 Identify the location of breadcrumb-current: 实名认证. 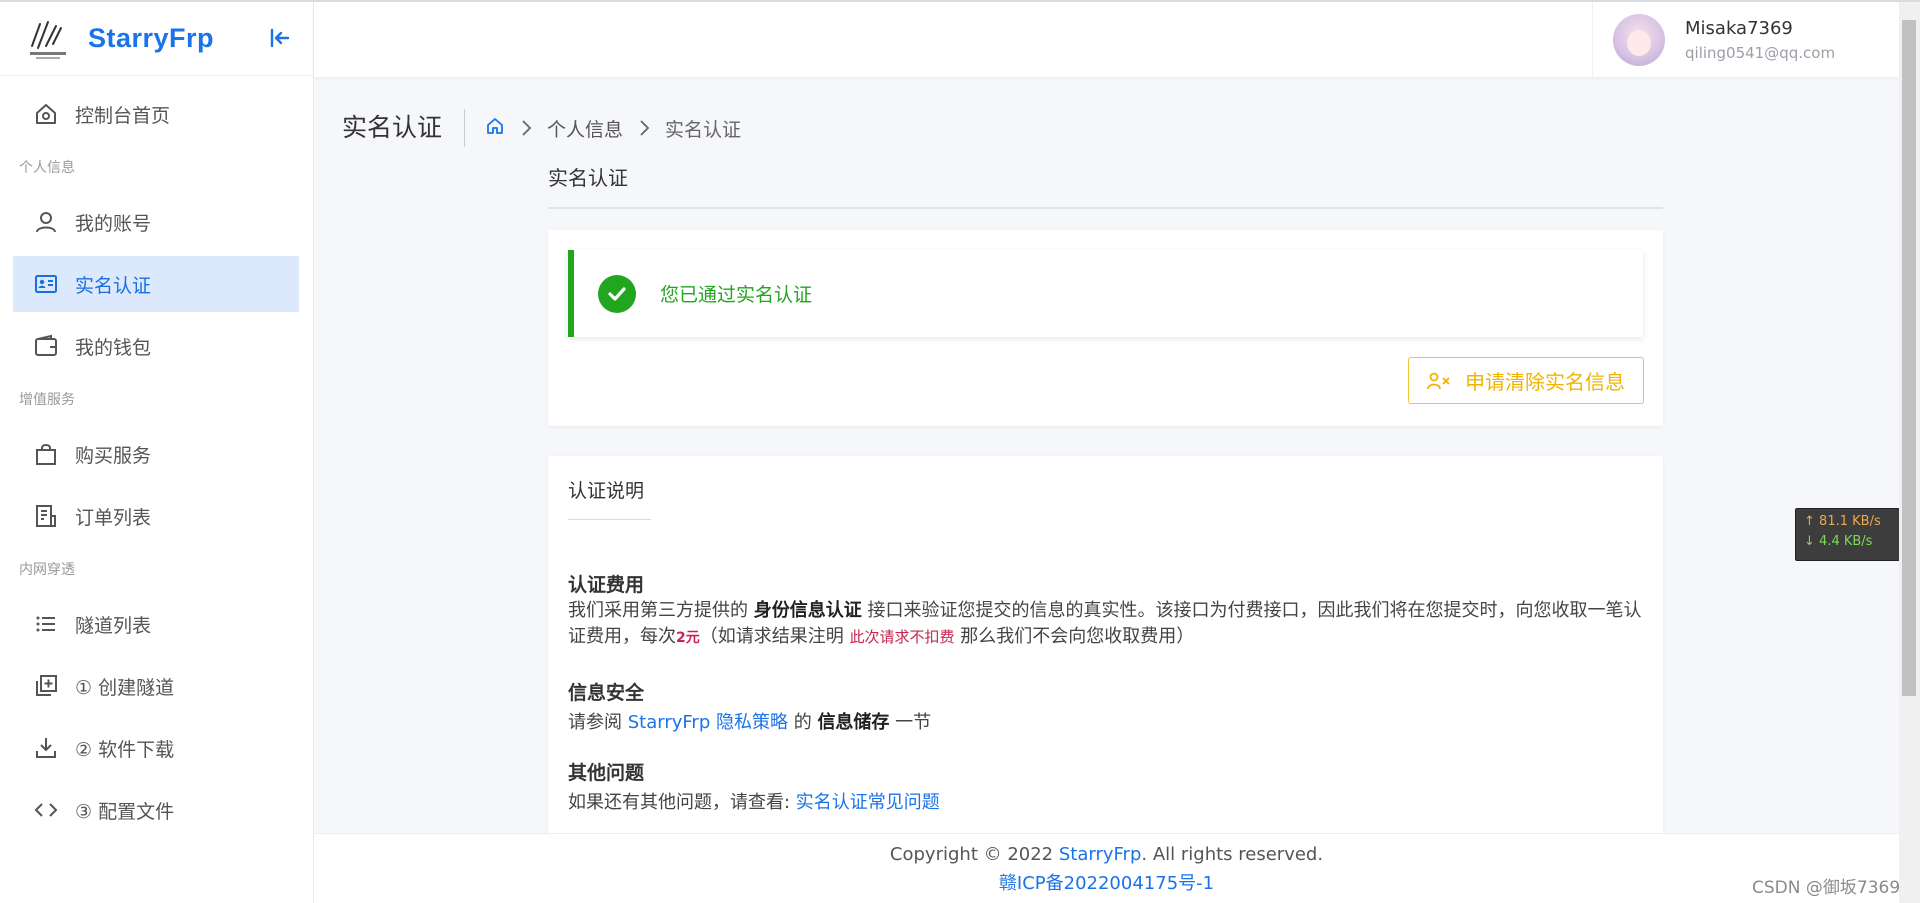
(703, 129).